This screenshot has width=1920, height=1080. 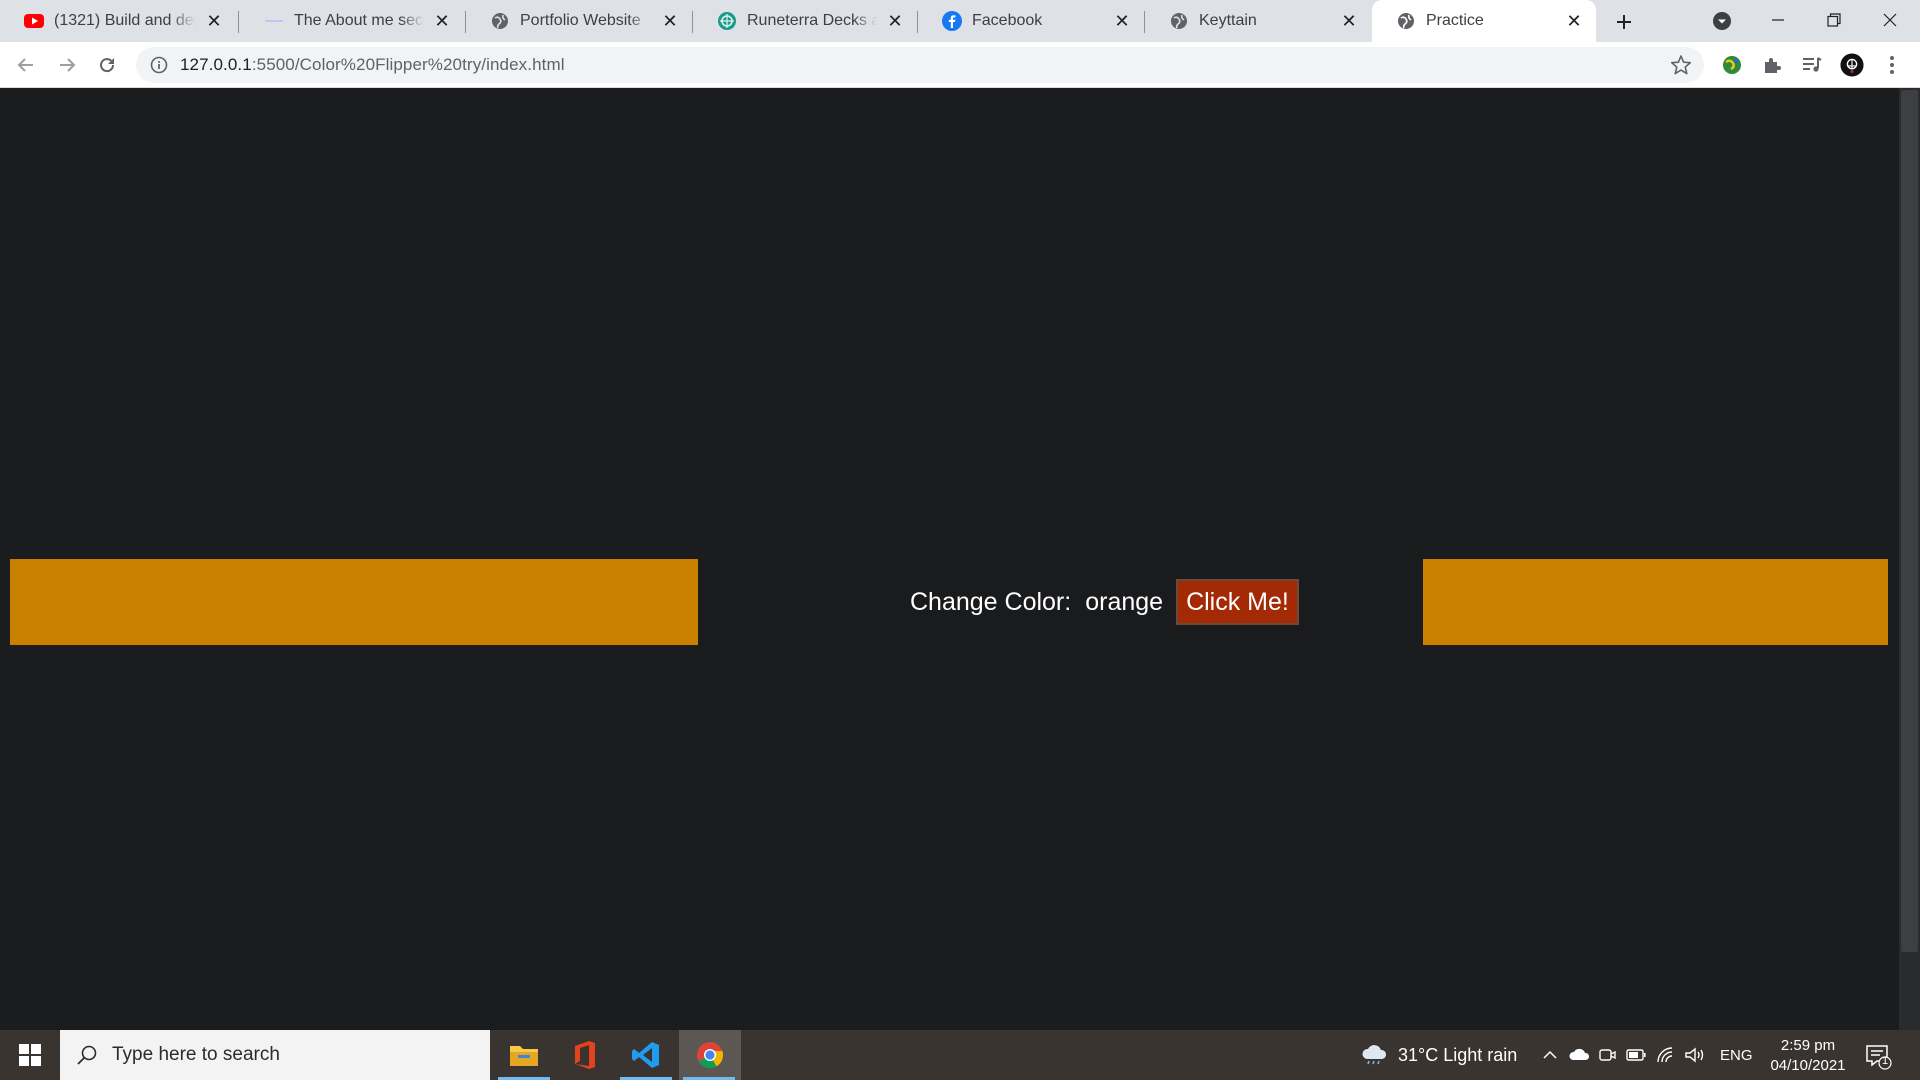 I want to click on tab-search-button, so click(x=1722, y=21).